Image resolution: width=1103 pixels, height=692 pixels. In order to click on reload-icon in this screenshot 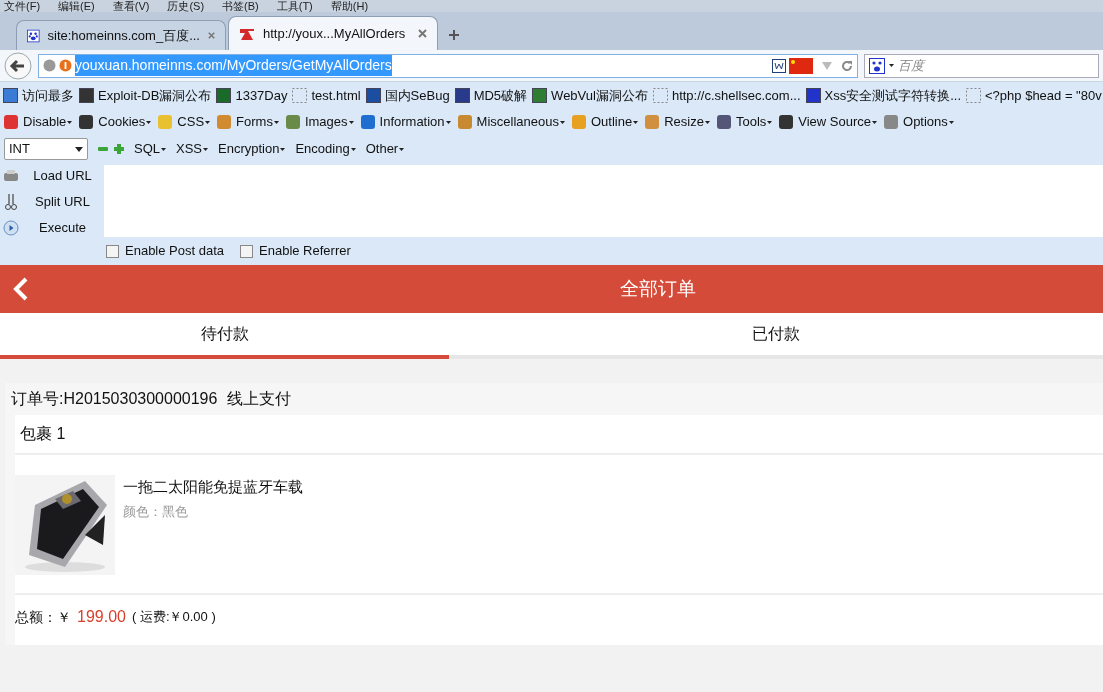, I will do `click(847, 65)`.